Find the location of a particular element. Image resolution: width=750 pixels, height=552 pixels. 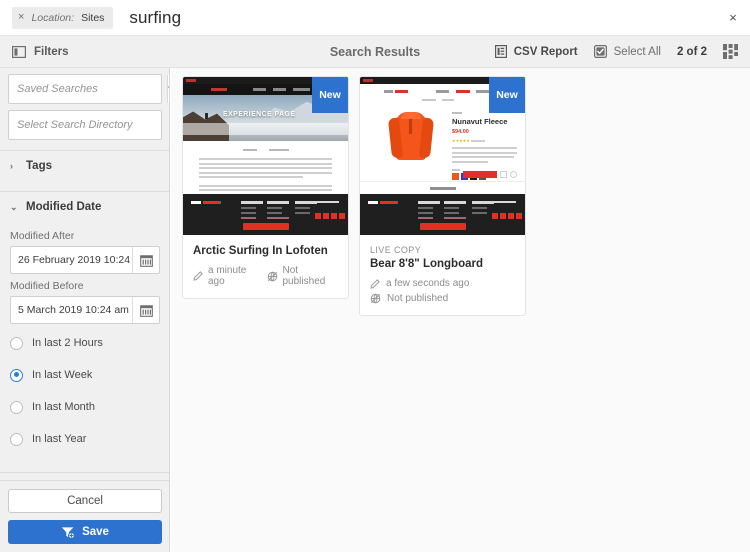

section-tags: › Tags is located at coordinates (84, 166).